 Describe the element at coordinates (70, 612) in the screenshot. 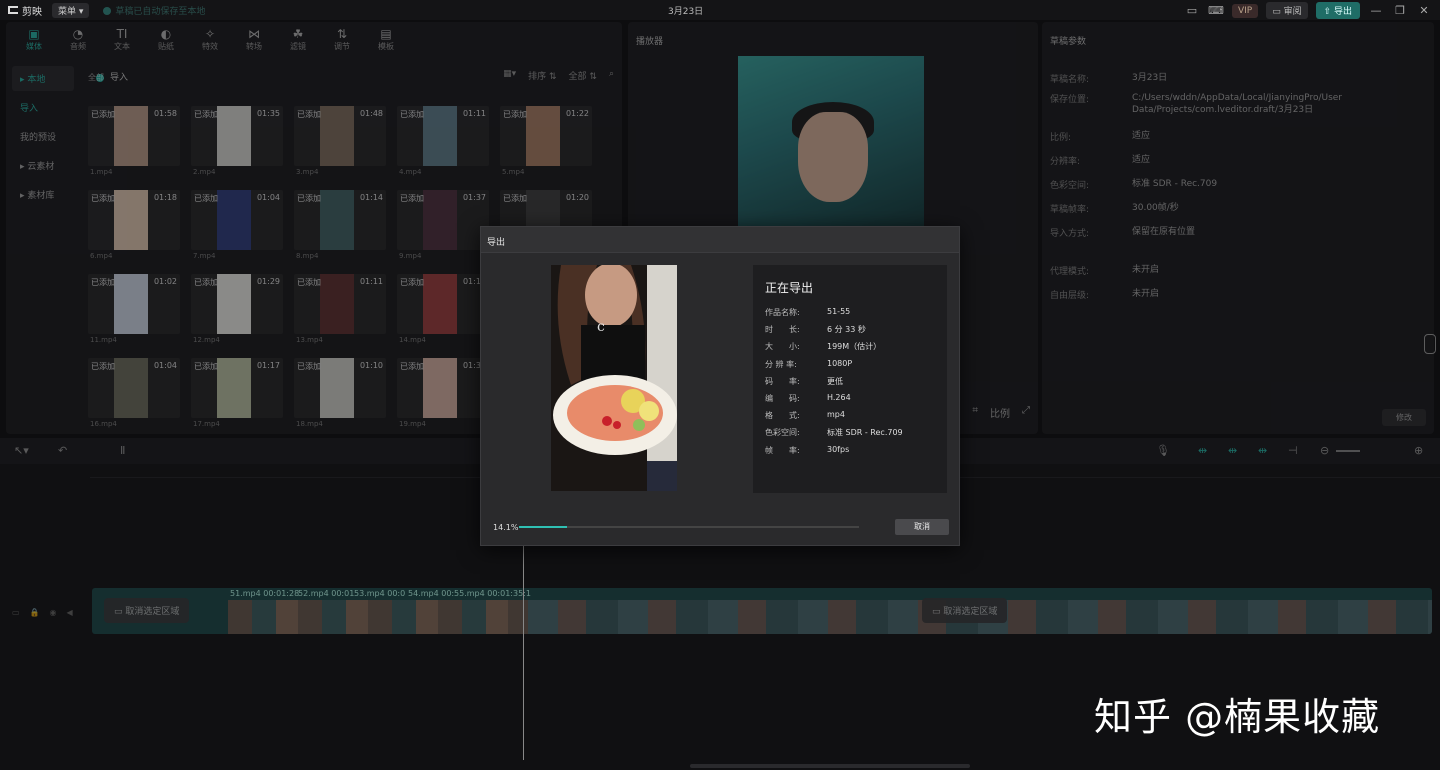

I see `mute-icon: ◀` at that location.